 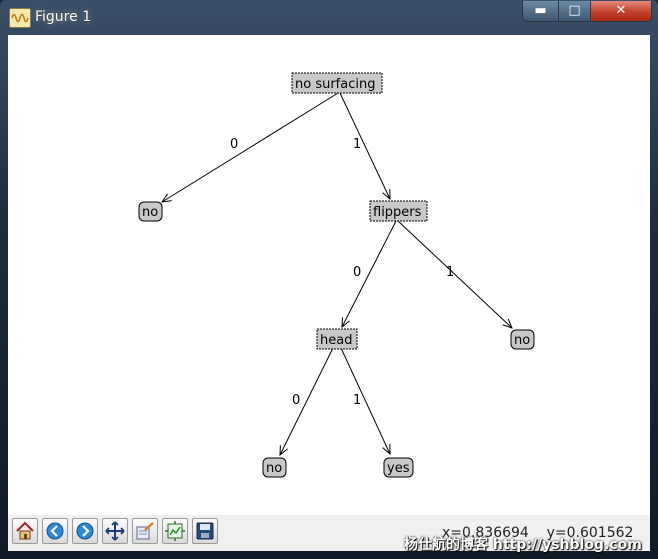 I want to click on zoom-button, so click(x=145, y=531).